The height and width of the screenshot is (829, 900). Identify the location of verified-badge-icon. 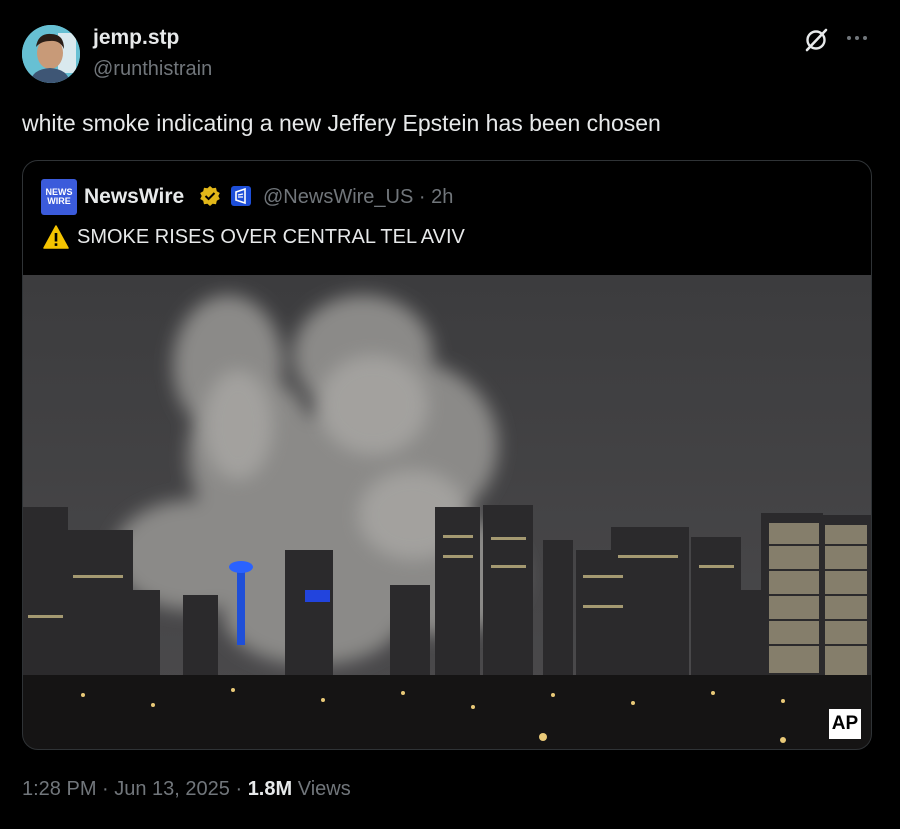
(210, 196).